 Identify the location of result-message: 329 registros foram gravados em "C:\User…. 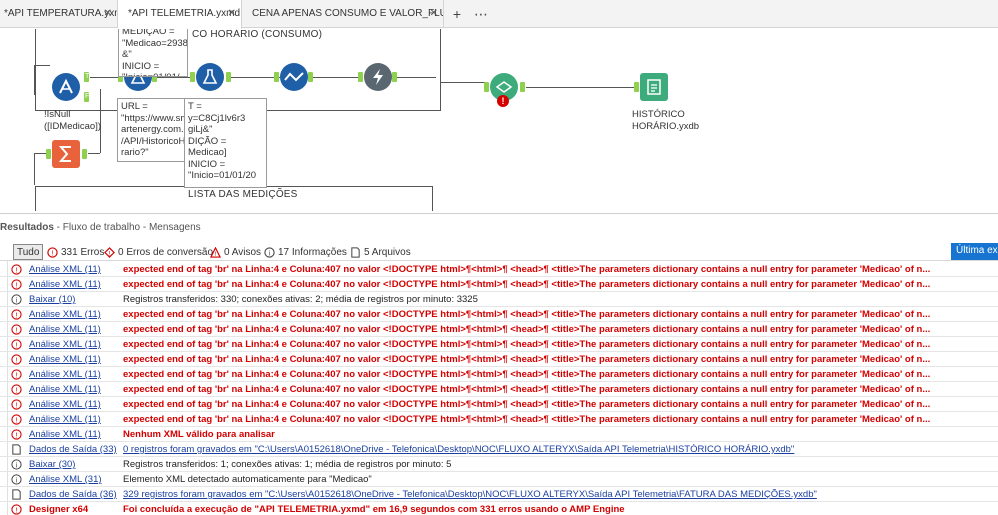
(548, 494).